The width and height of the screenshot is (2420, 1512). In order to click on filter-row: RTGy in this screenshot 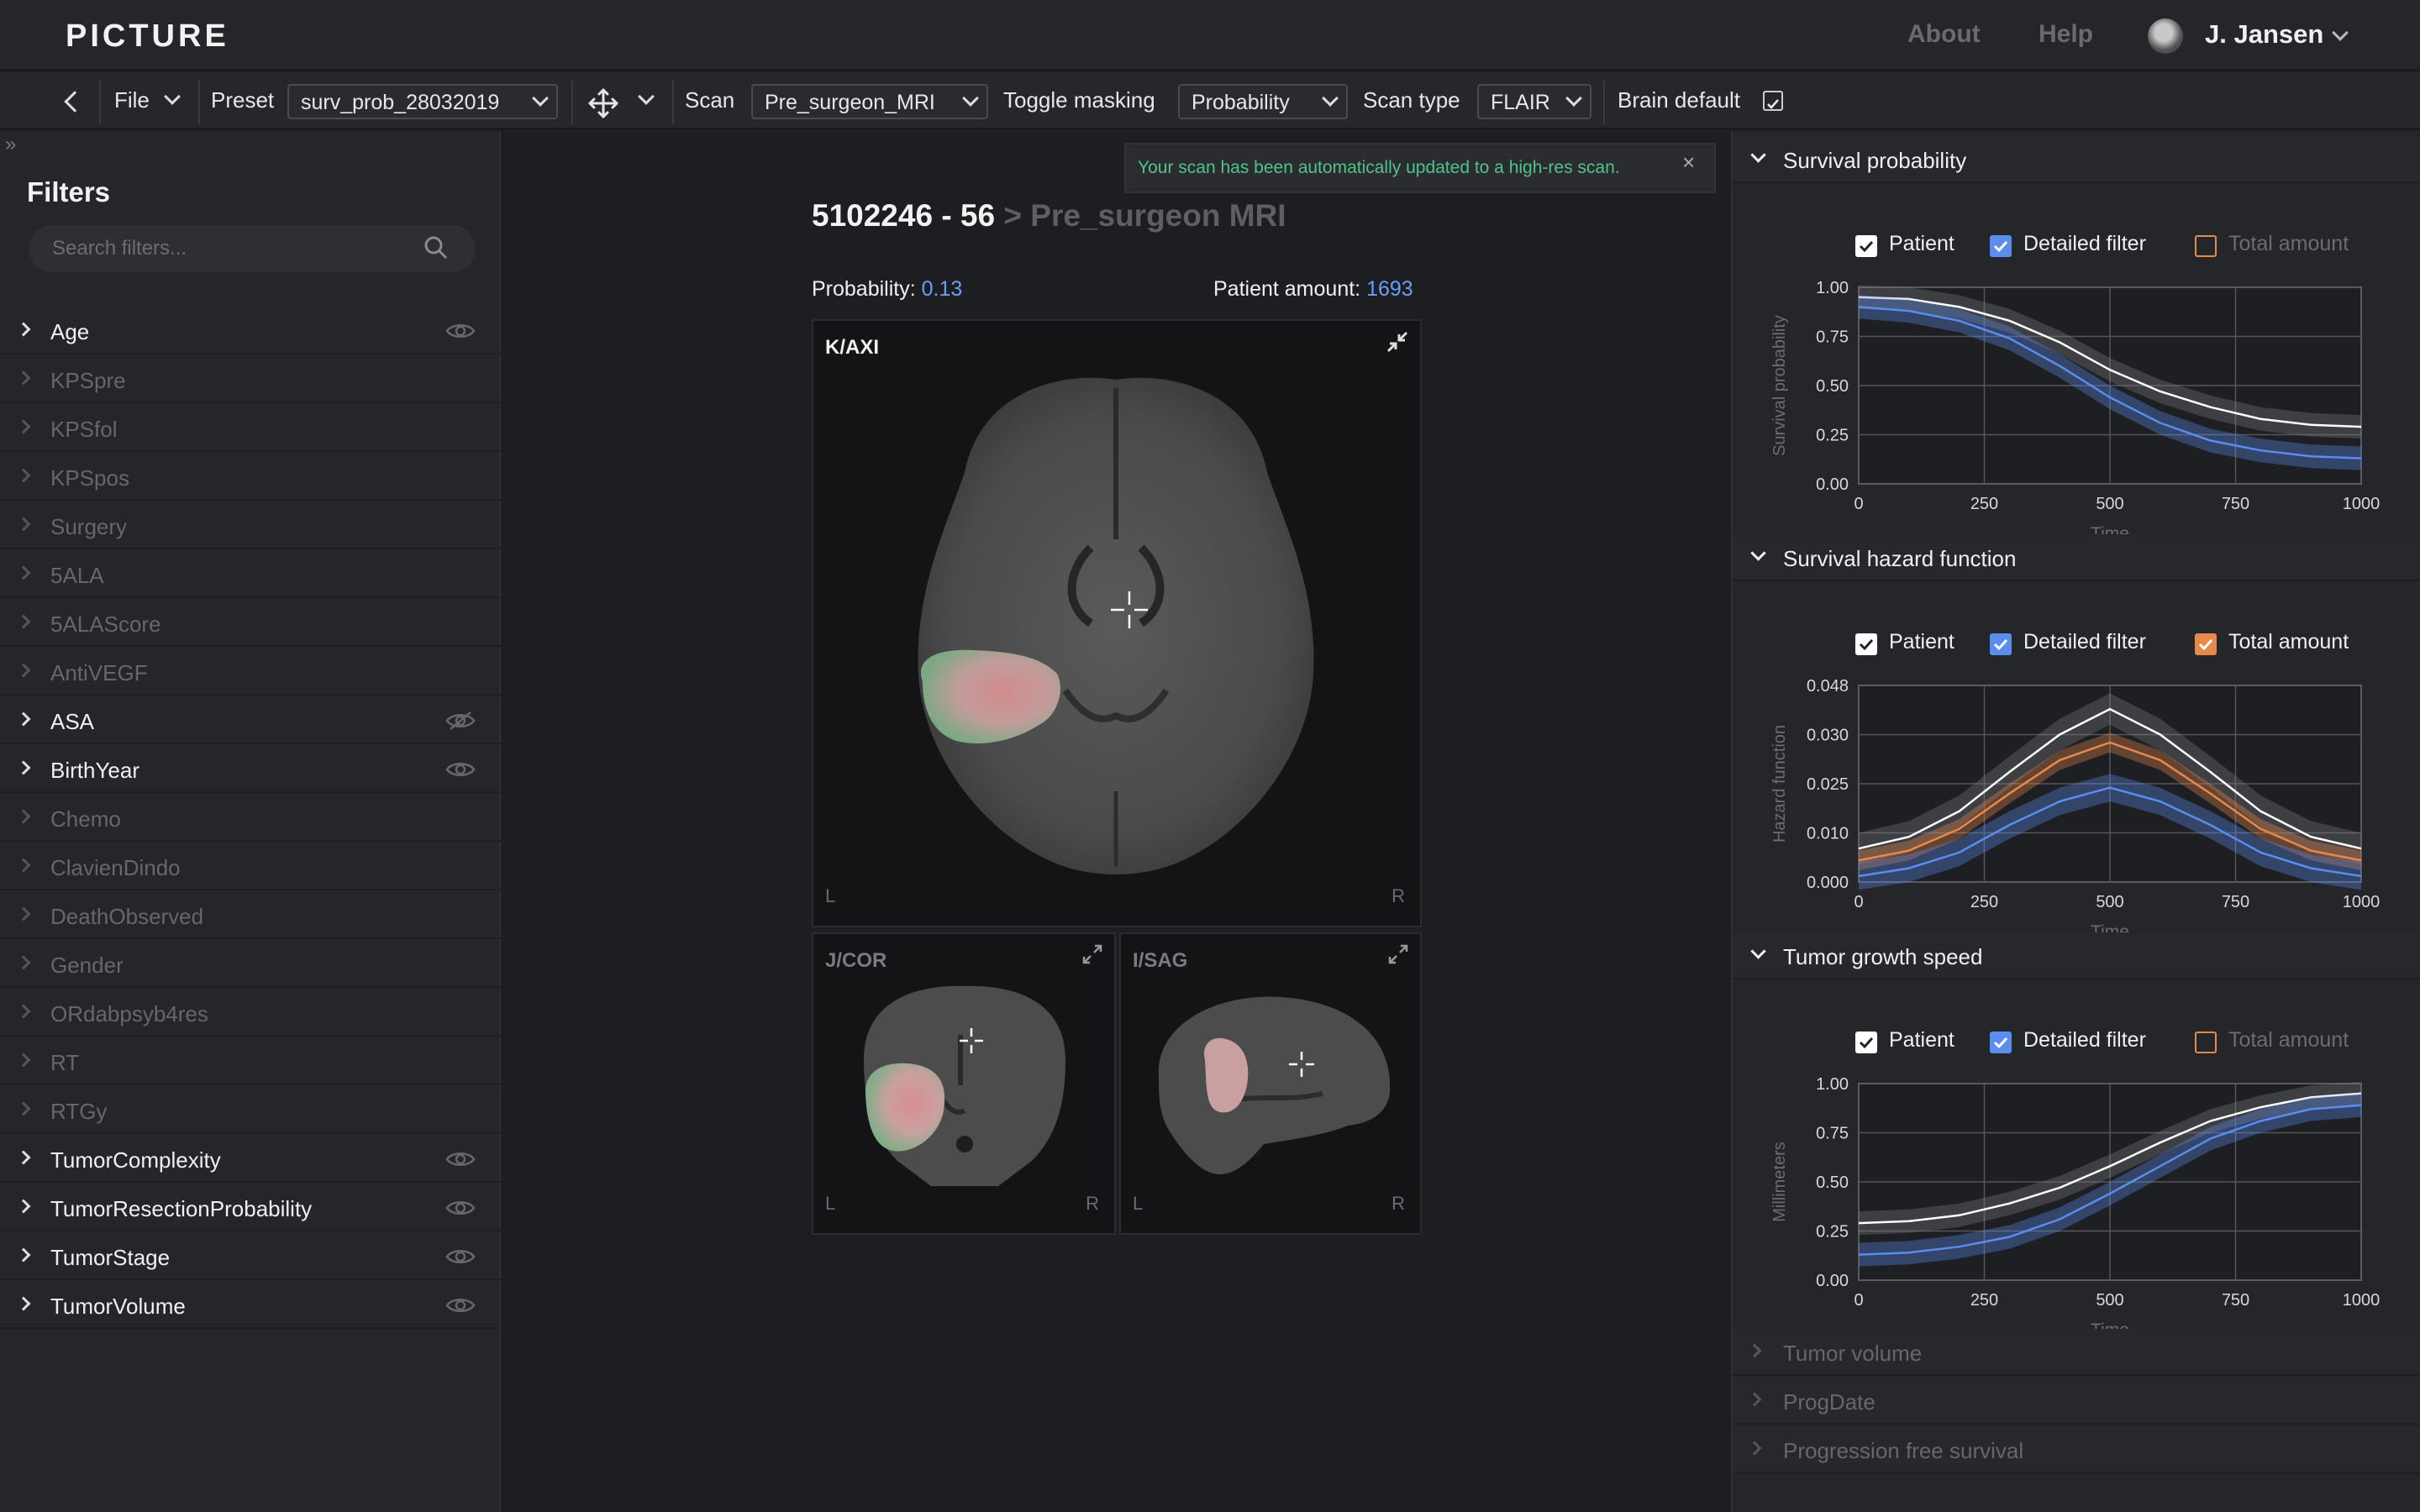, I will do `click(250, 1110)`.